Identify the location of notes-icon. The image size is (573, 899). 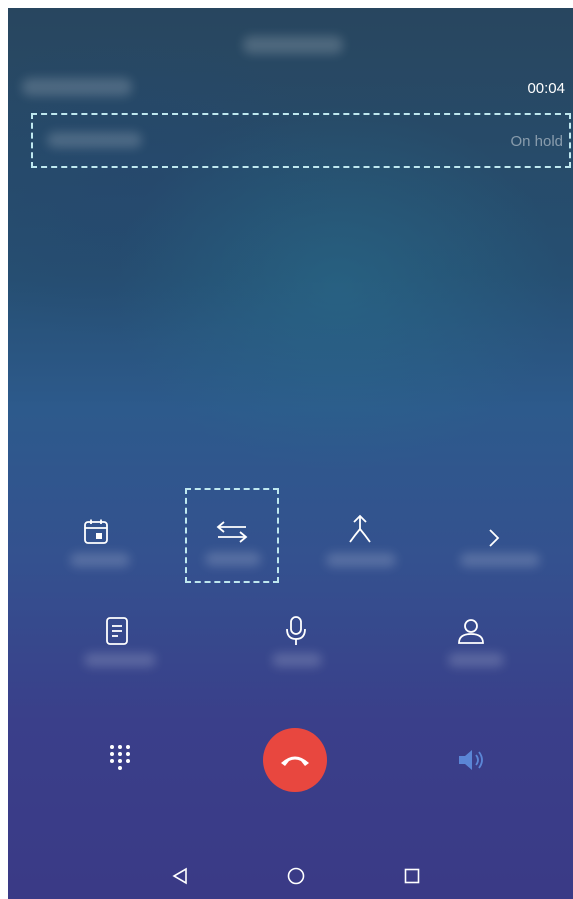
(117, 631).